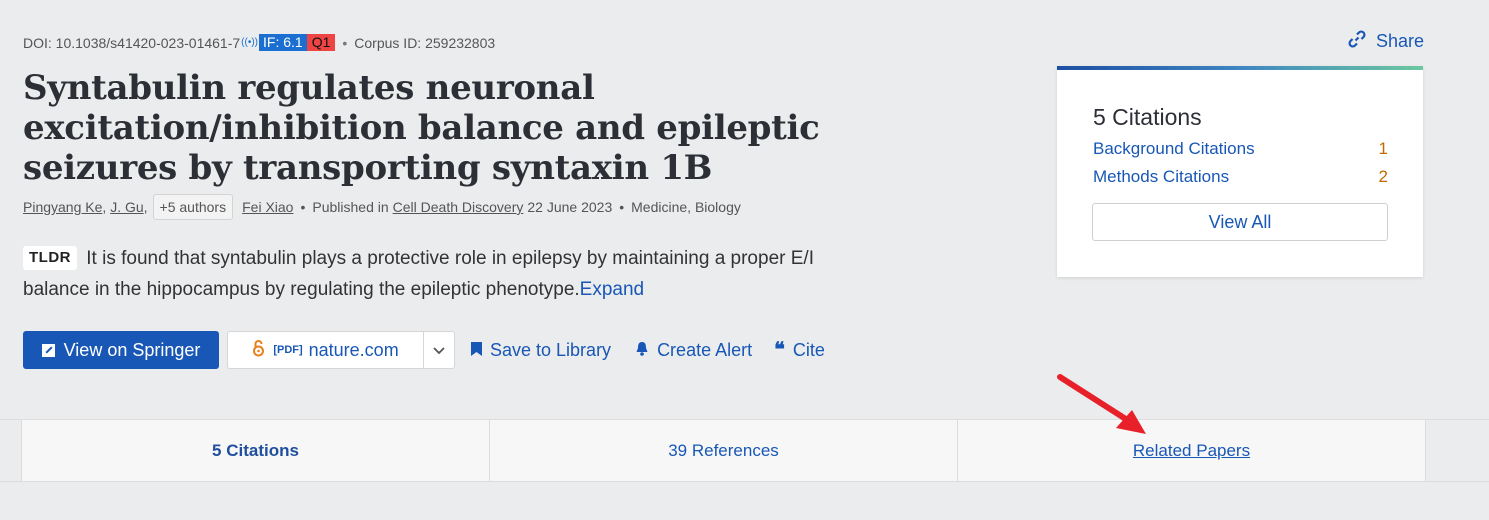 The image size is (1489, 520). I want to click on more-authors-button: +5 authors, so click(193, 207).